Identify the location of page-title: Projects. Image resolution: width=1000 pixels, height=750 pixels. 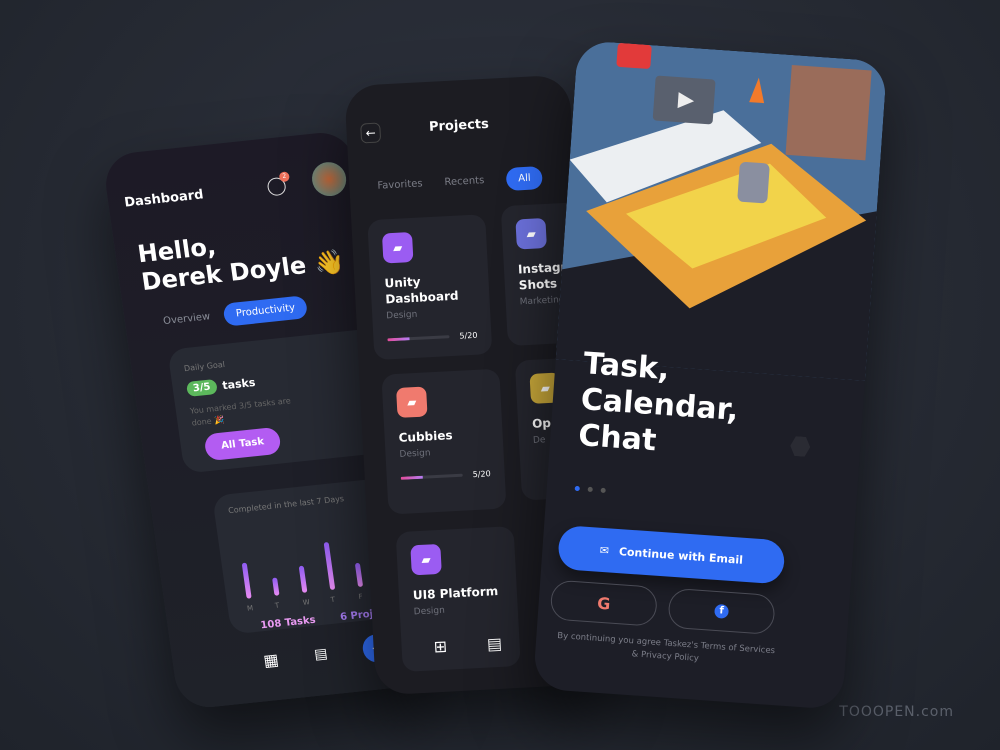
(459, 125).